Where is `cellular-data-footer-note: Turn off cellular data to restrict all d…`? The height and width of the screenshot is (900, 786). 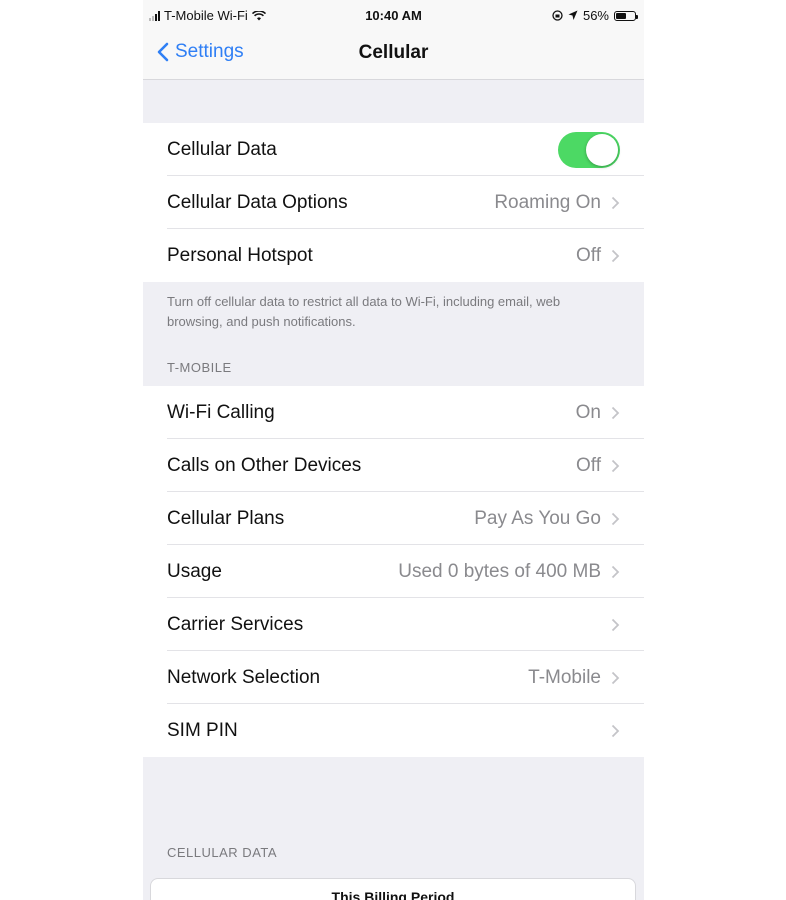
cellular-data-footer-note: Turn off cellular data to restrict all d… is located at coordinates (364, 311).